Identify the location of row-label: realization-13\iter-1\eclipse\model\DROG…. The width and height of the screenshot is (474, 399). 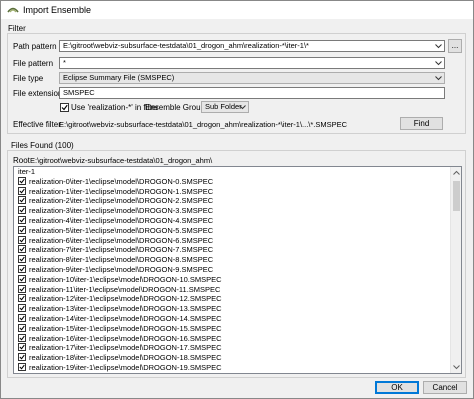
(125, 309).